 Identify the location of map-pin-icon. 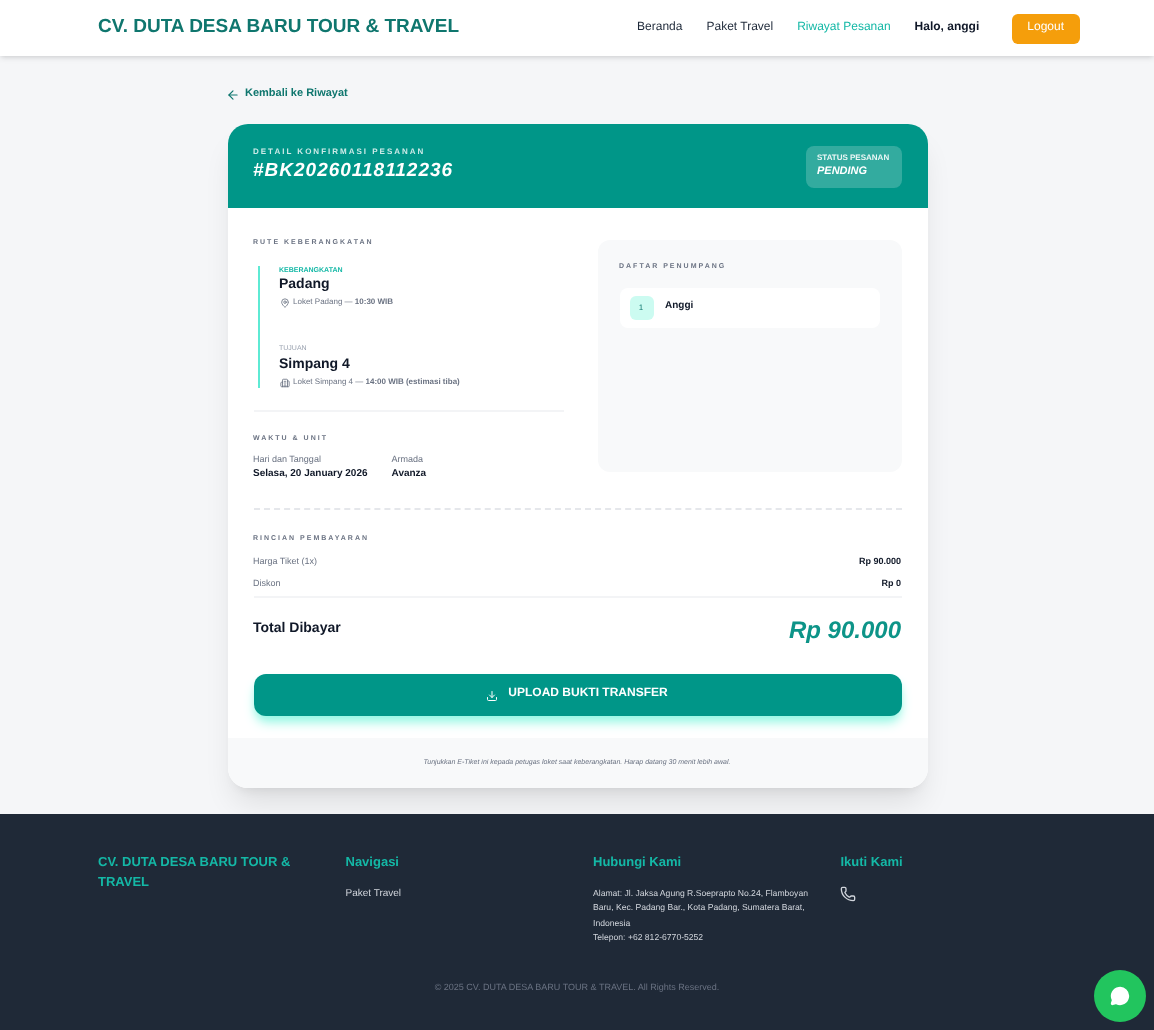
(284, 302).